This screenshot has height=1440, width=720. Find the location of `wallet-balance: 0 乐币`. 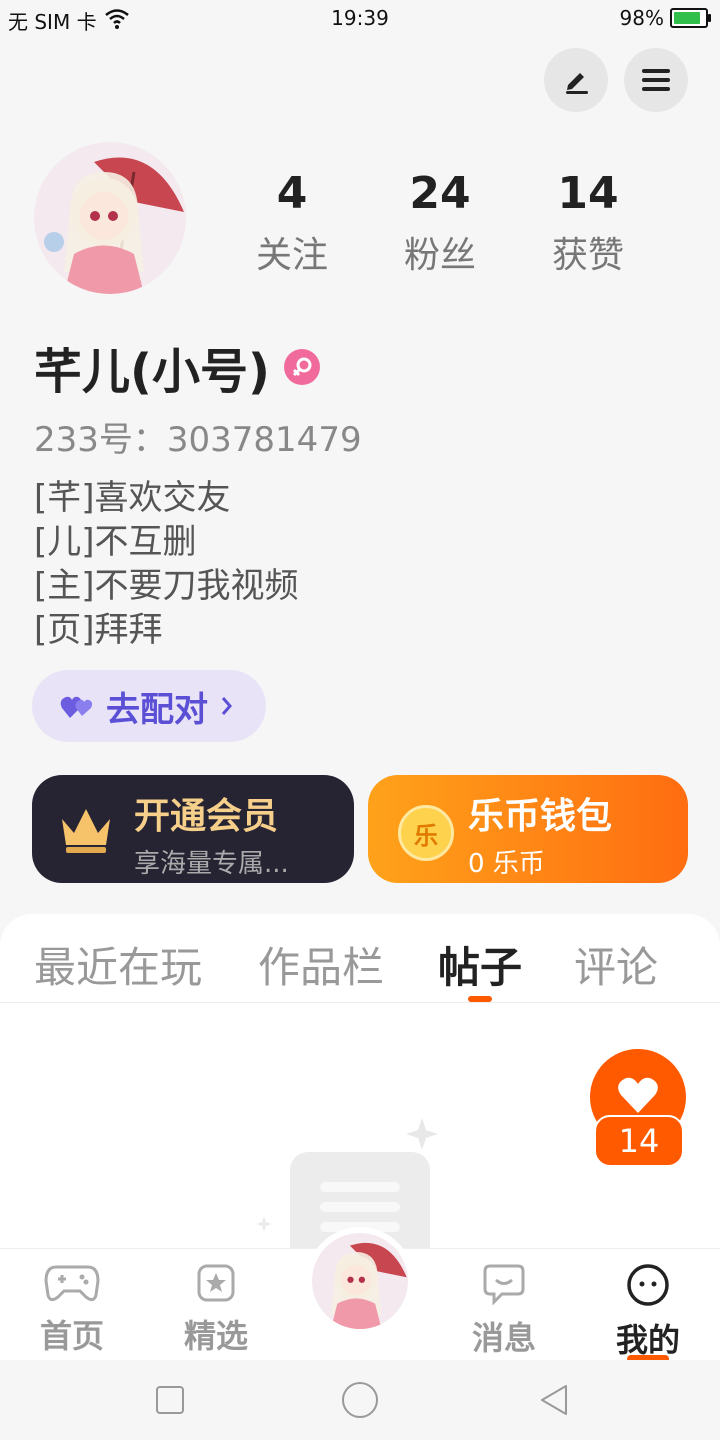

wallet-balance: 0 乐币 is located at coordinates (506, 864).